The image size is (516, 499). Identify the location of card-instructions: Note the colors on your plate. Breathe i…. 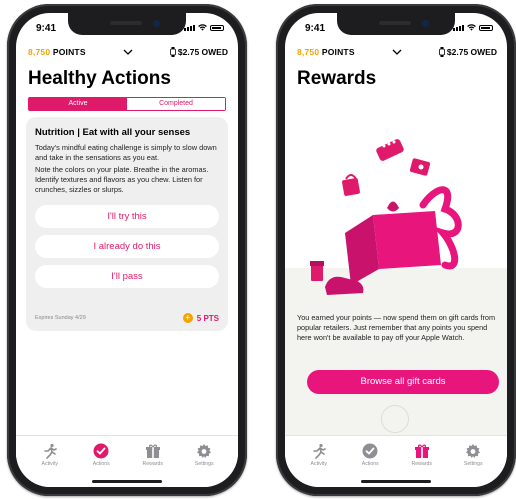
(122, 179).